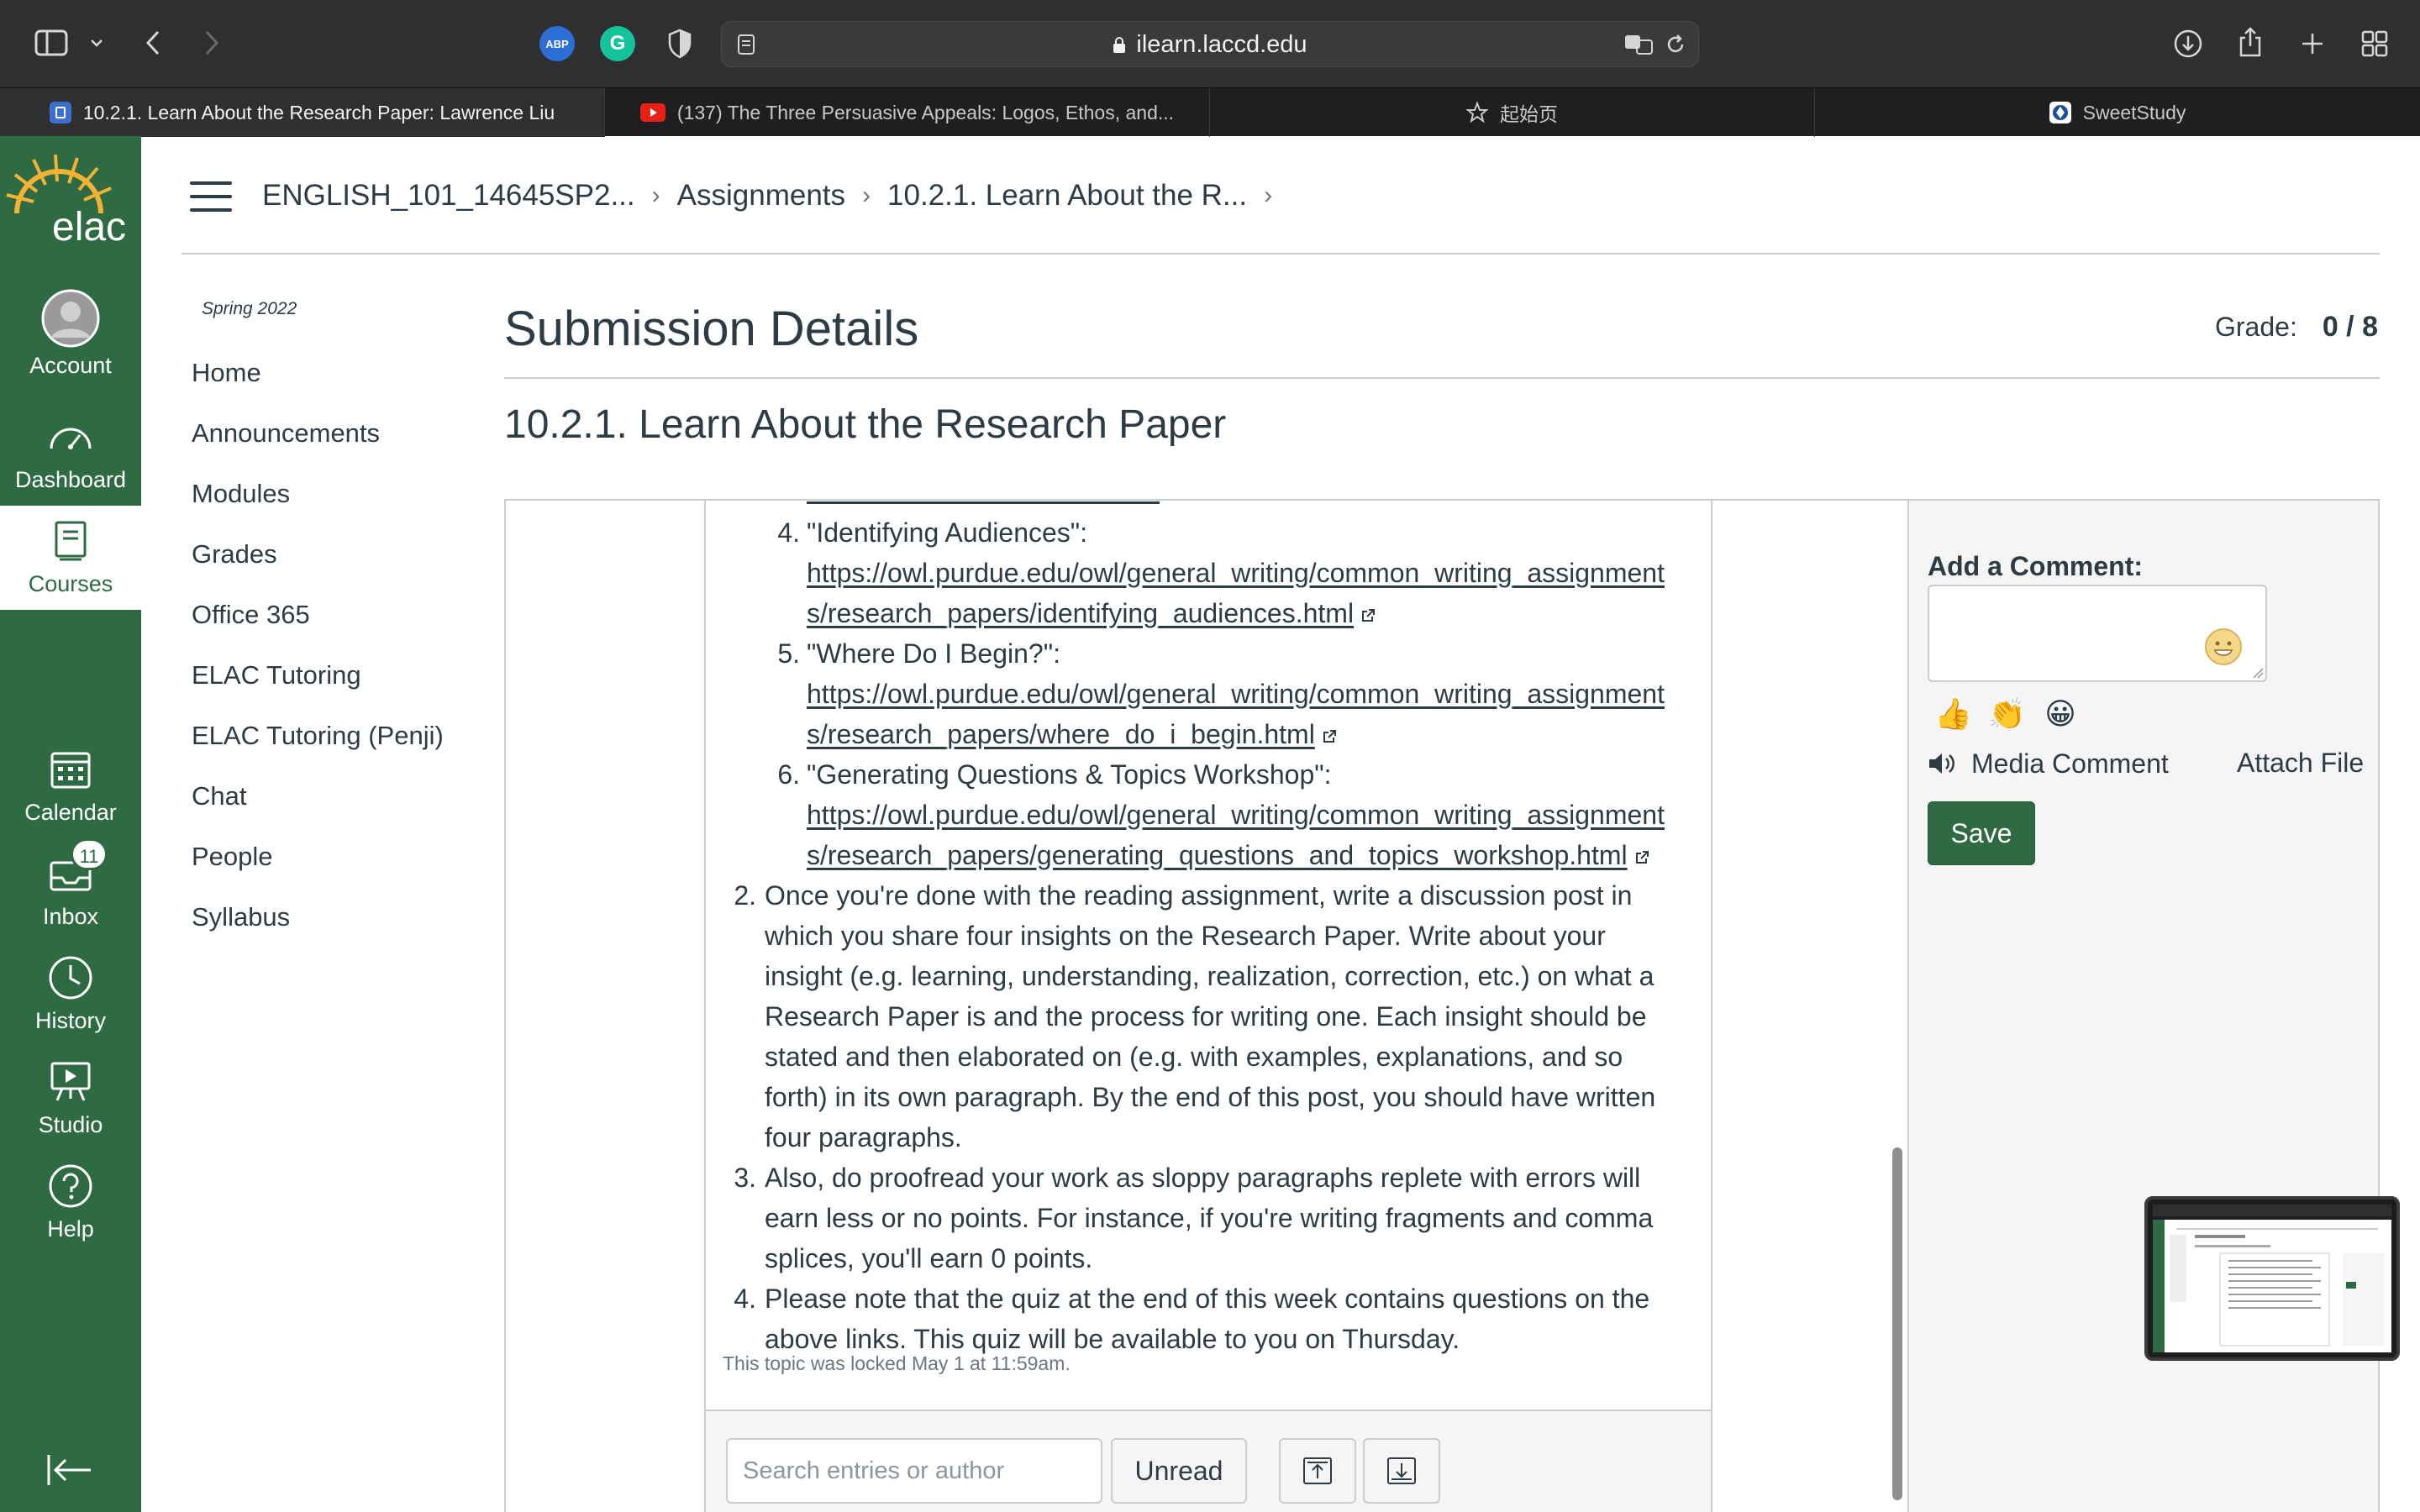 The height and width of the screenshot is (1512, 2420). Describe the element at coordinates (1982, 833) in the screenshot. I see `save-comment-button: Save` at that location.